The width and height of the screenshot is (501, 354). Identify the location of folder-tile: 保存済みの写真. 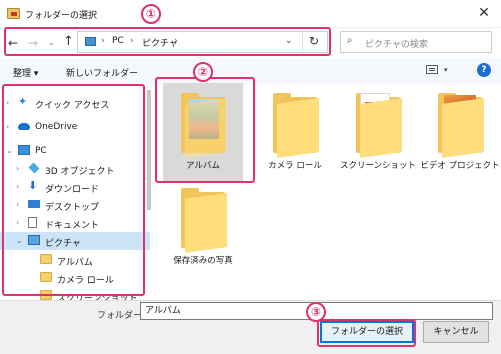
(203, 227).